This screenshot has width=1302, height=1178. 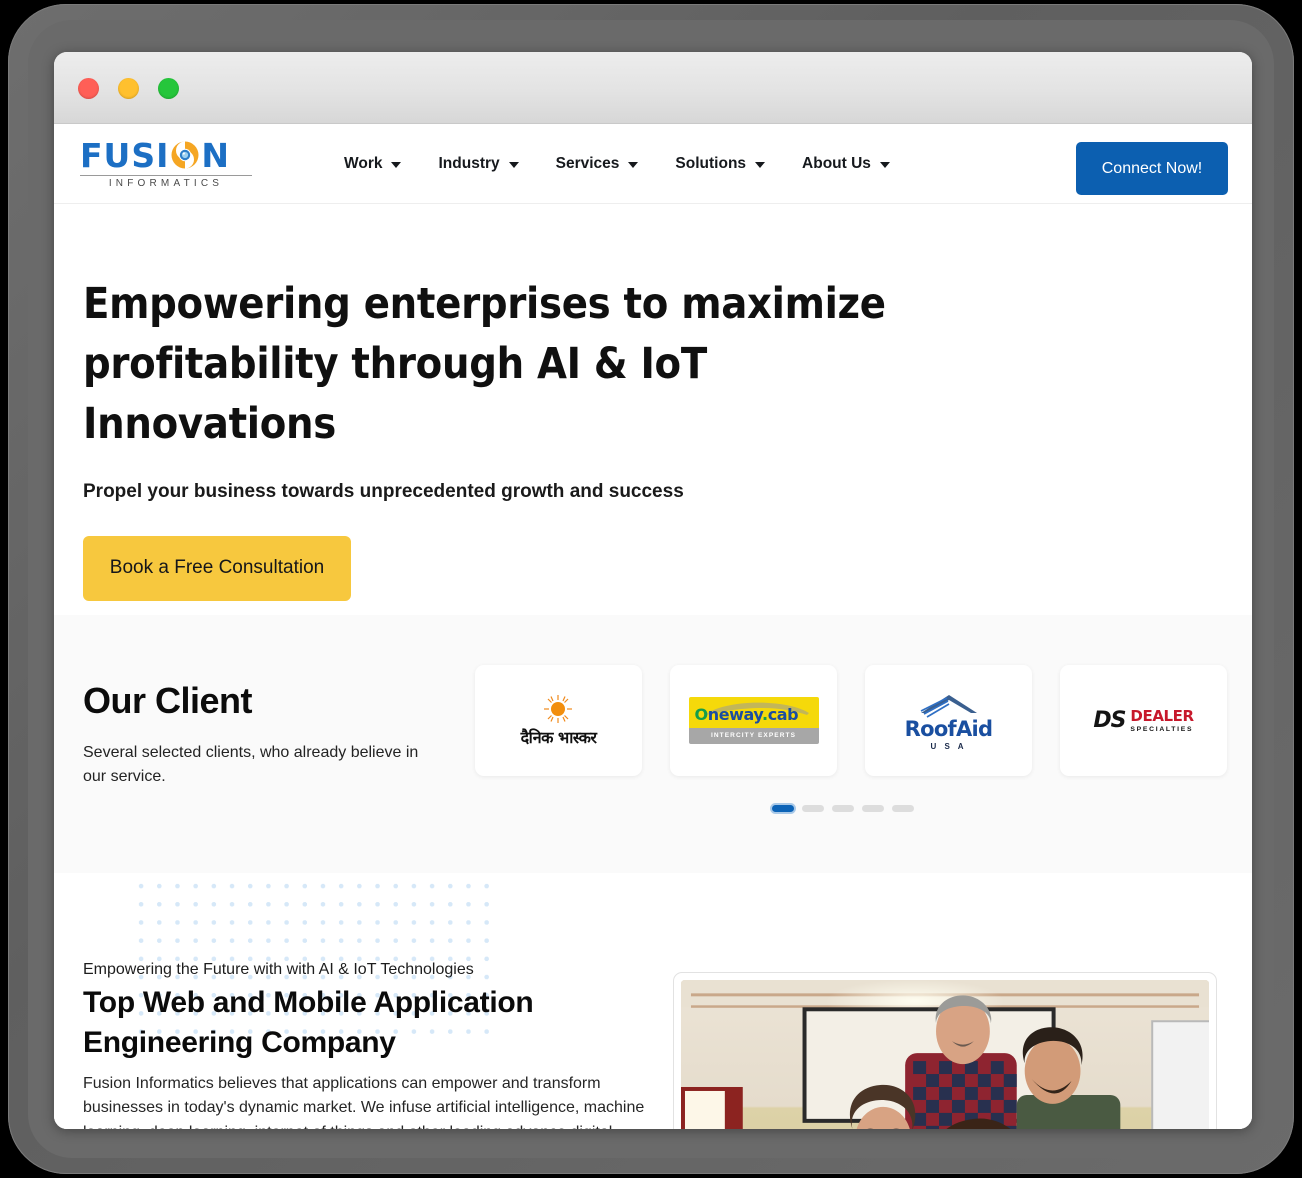 I want to click on nav-item-industry: Industry, so click(x=478, y=163).